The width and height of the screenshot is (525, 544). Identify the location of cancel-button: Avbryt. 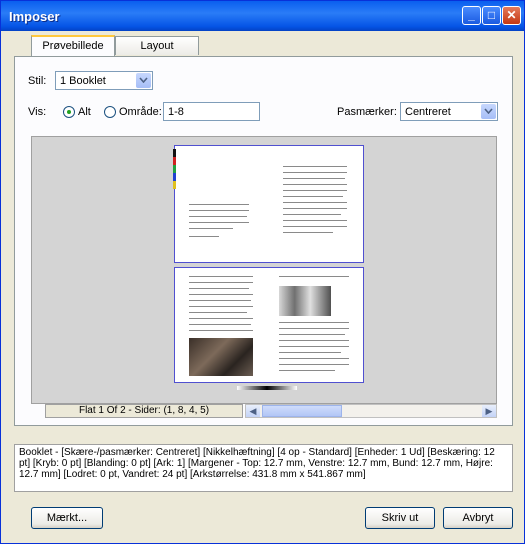
(478, 518).